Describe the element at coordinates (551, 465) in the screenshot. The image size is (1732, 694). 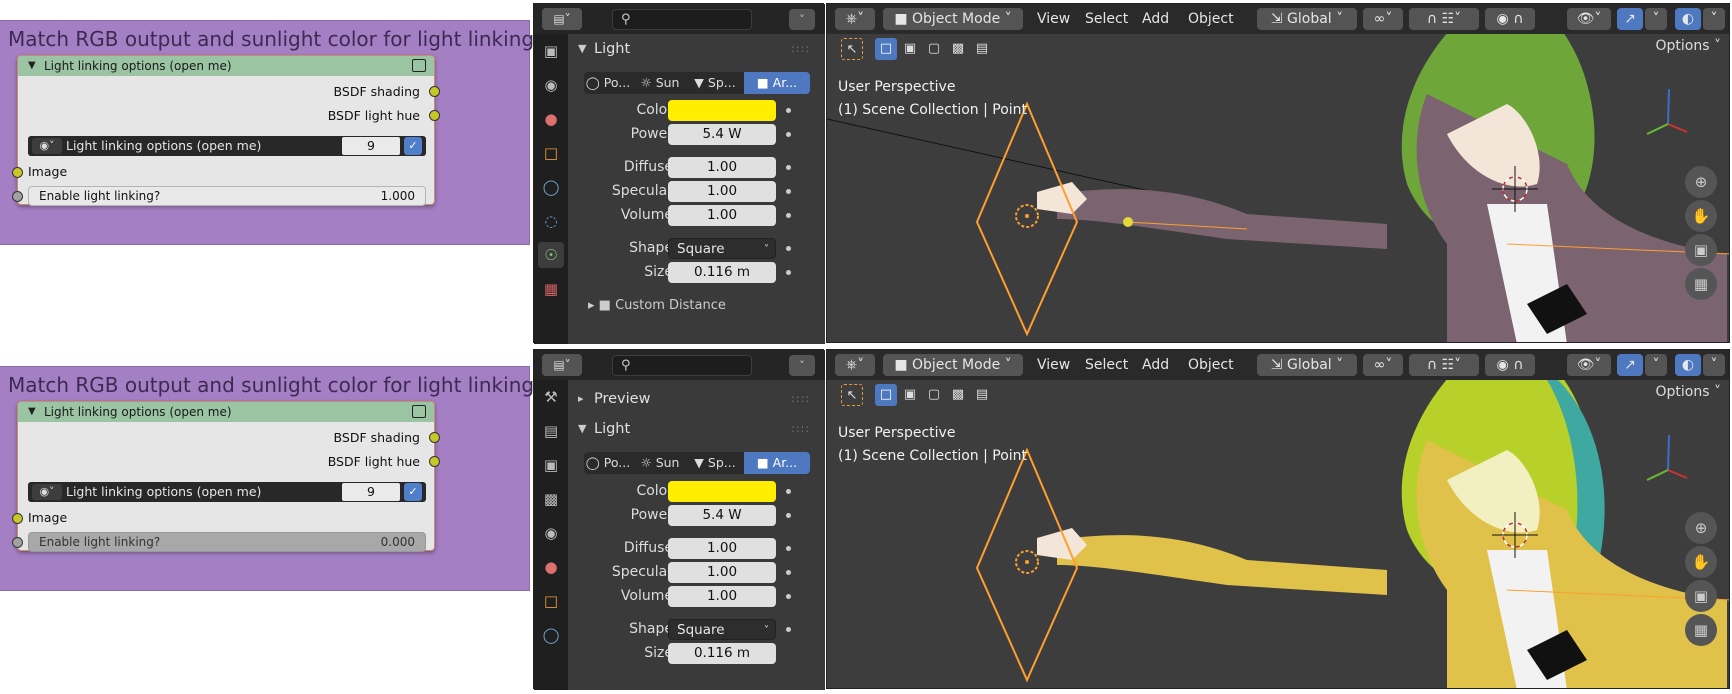
I see `tab-output-icon: ▣` at that location.